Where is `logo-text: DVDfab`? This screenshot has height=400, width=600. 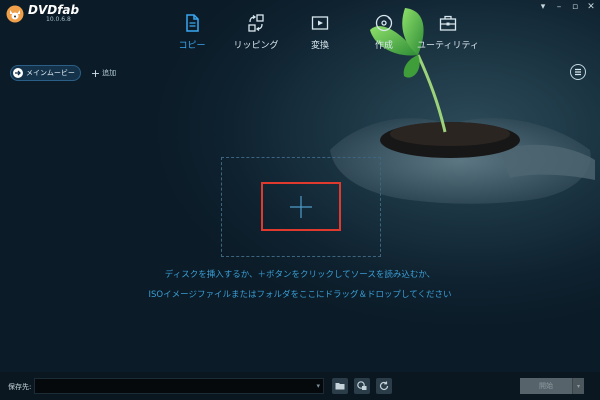 logo-text: DVDfab is located at coordinates (54, 10).